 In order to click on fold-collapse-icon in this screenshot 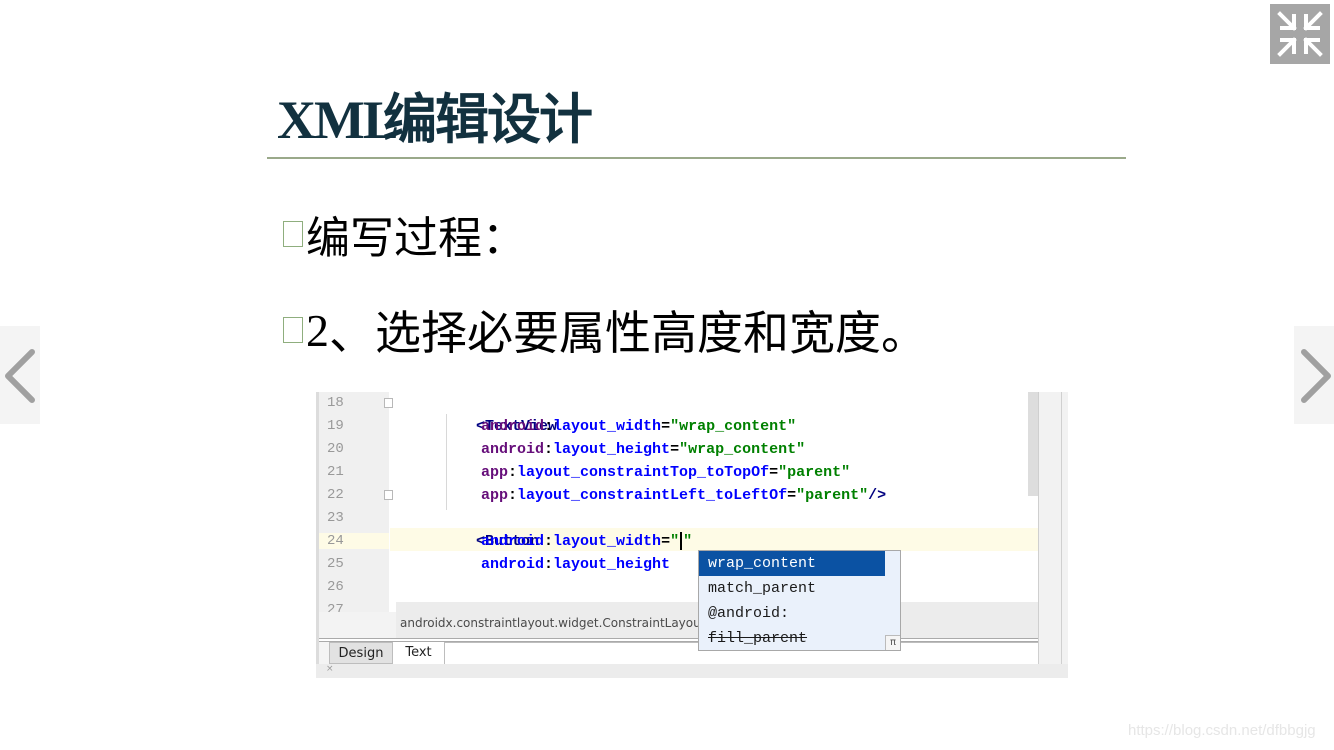, I will do `click(388, 403)`.